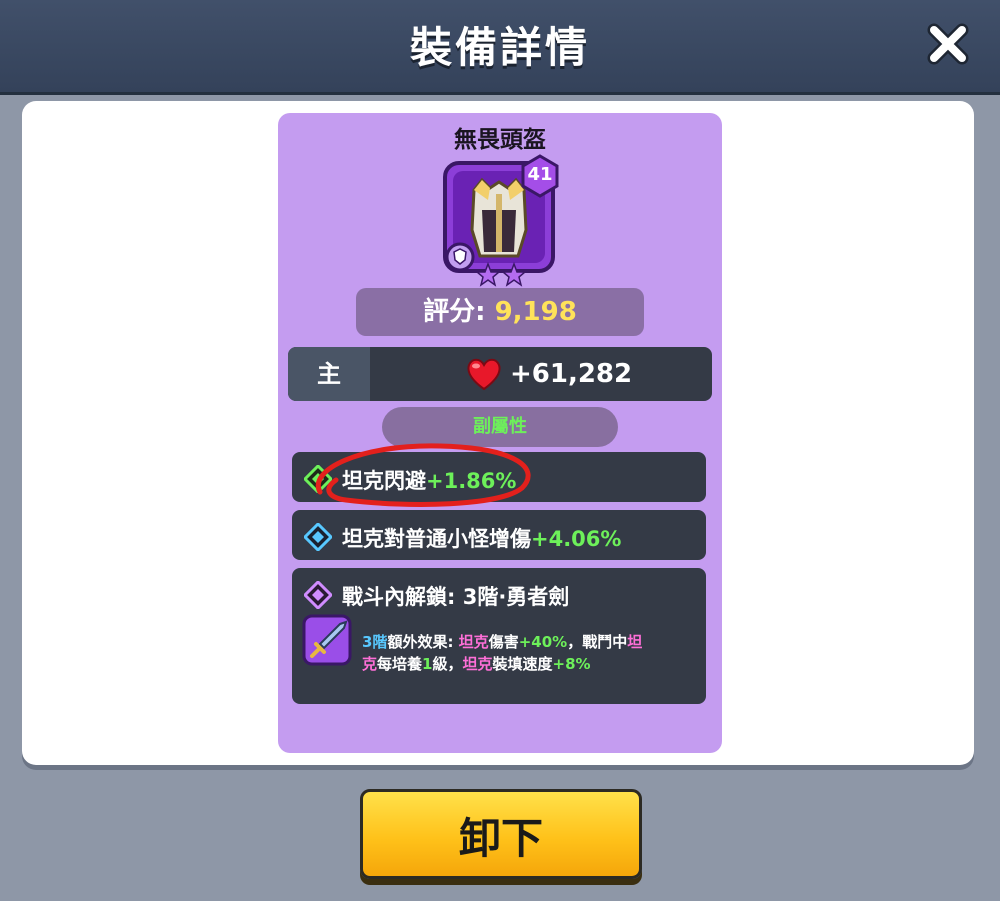  What do you see at coordinates (571, 664) in the screenshot?
I see `effect-seg: +8%` at bounding box center [571, 664].